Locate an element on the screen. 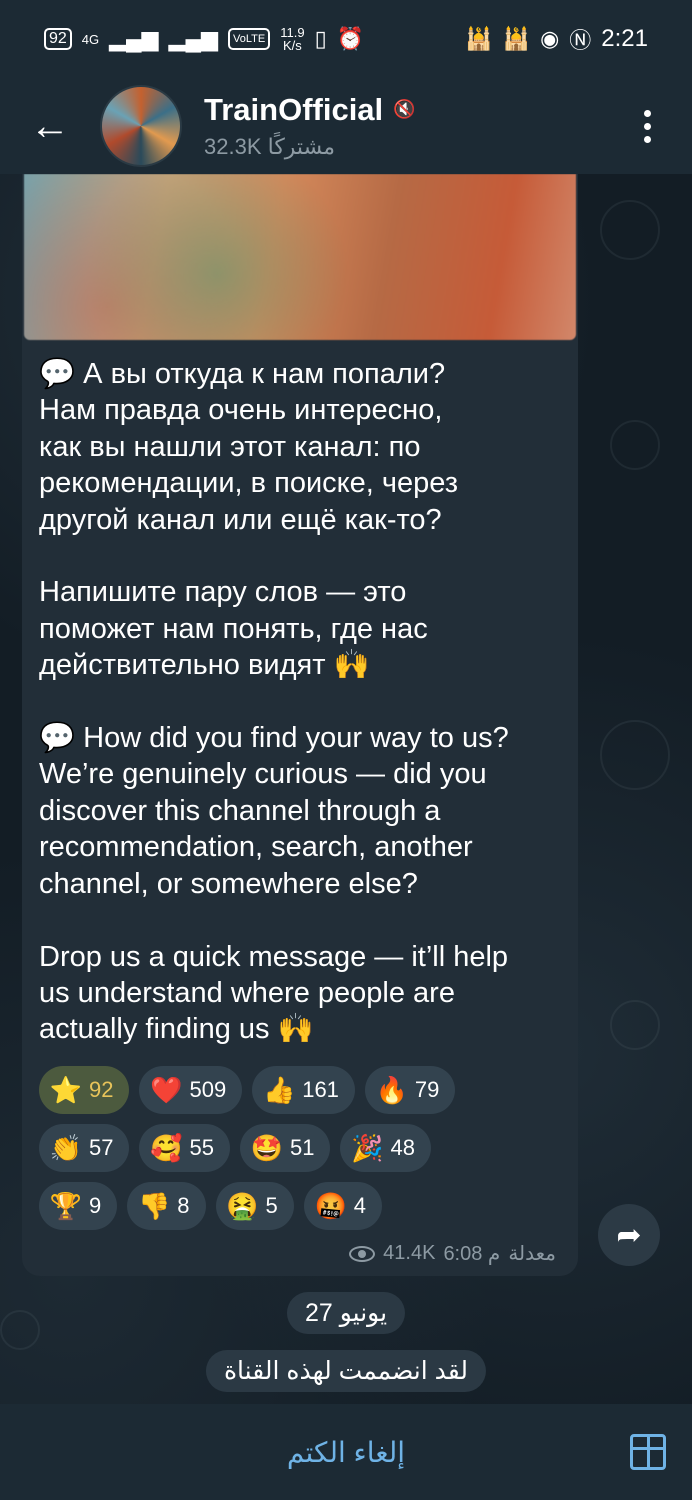  reaction-chip: ❤️ 509 is located at coordinates (191, 1090).